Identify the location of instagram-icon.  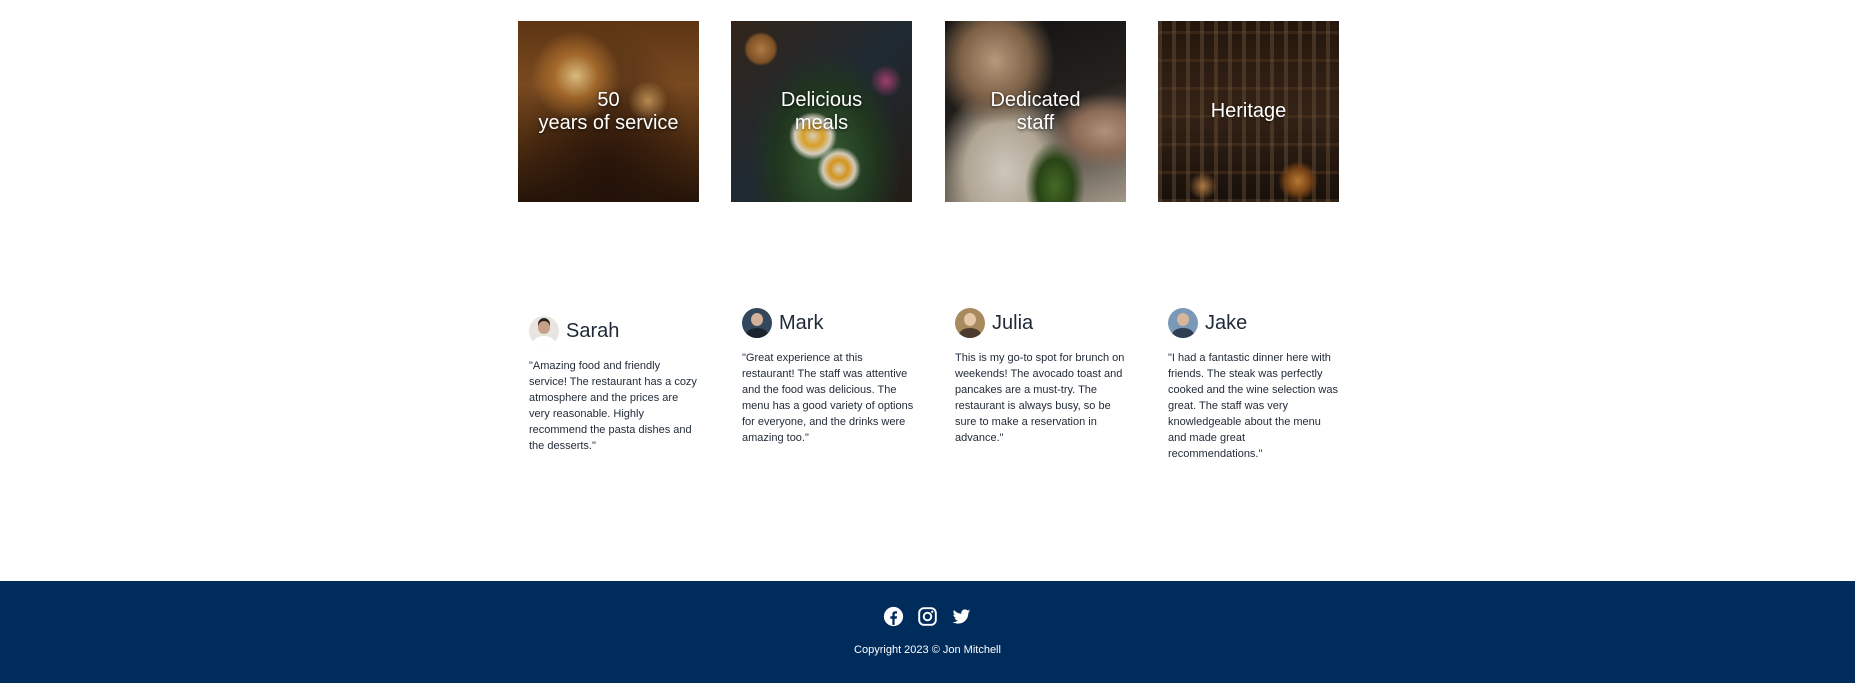
(927, 616).